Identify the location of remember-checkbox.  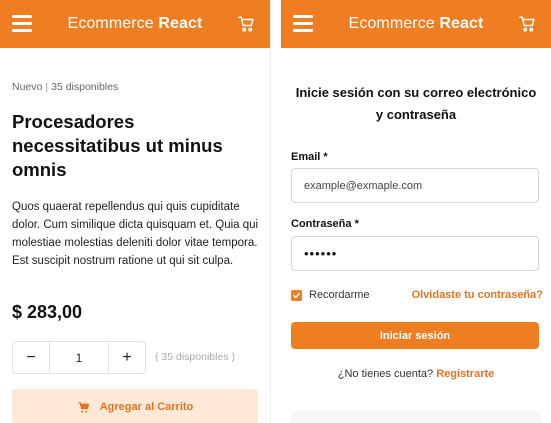
(296, 295).